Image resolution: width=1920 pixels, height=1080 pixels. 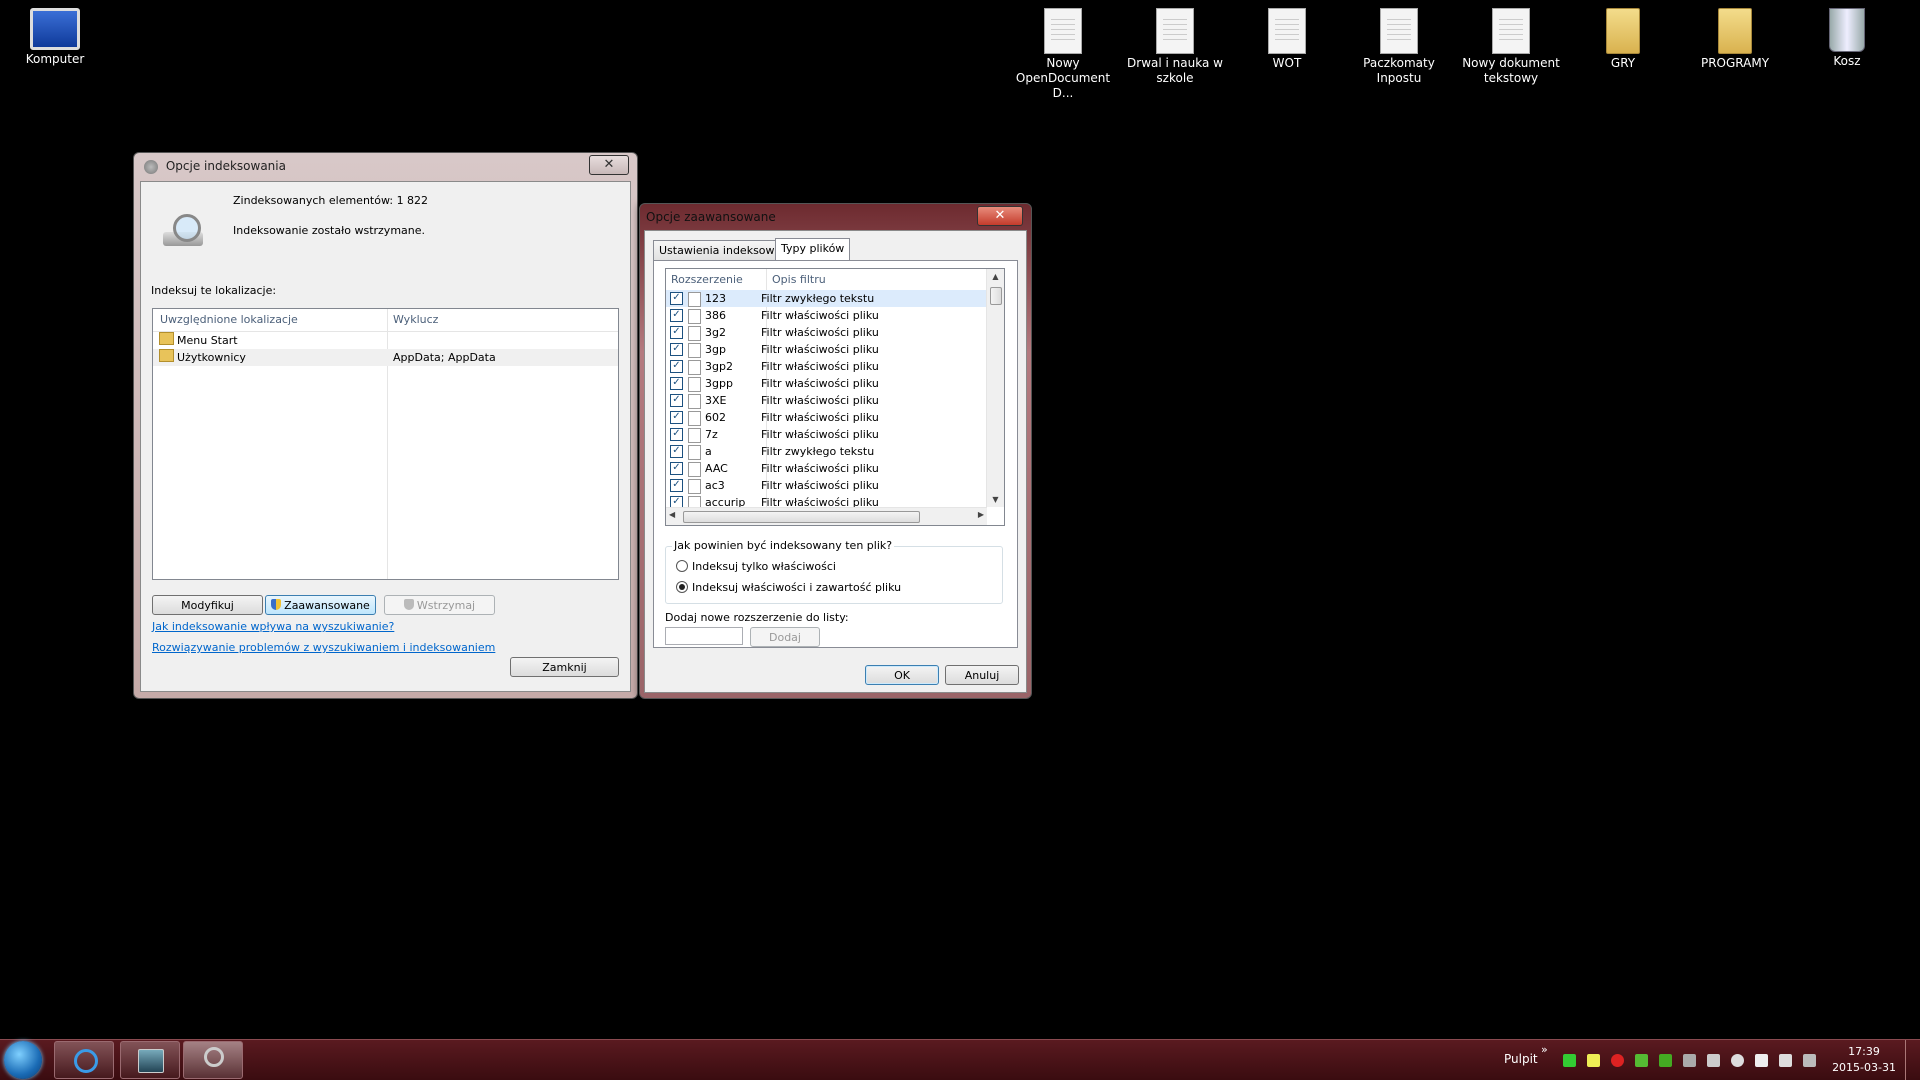 What do you see at coordinates (1593, 1060) in the screenshot?
I see `tray-app-icon` at bounding box center [1593, 1060].